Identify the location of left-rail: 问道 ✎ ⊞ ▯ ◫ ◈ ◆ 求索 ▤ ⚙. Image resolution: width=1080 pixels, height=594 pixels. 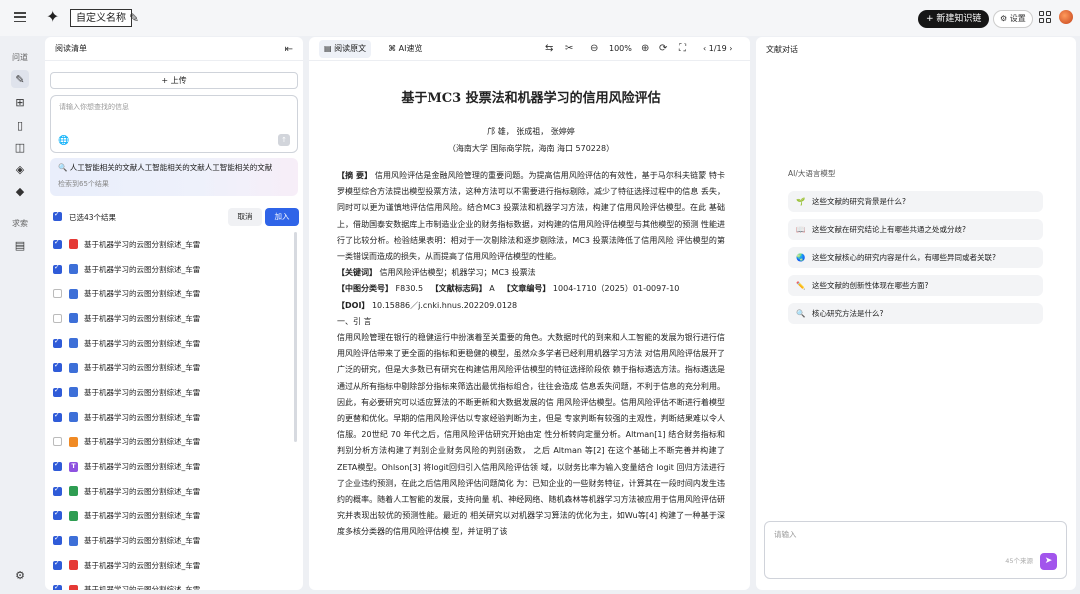
(20, 315).